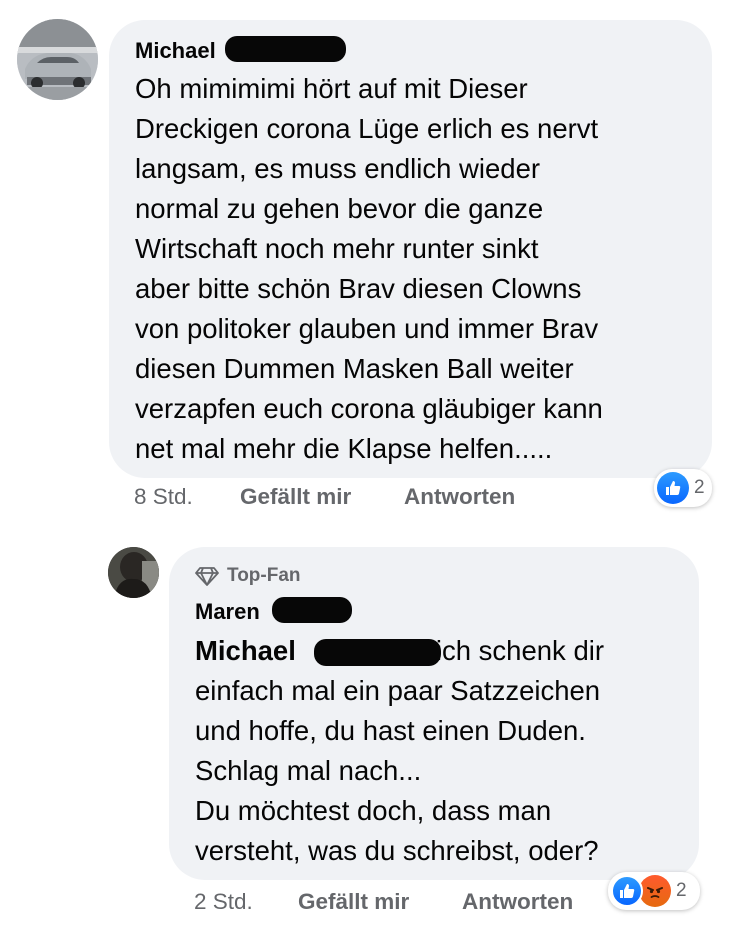 The width and height of the screenshot is (741, 942). What do you see at coordinates (398, 690) in the screenshot?
I see `reply-line: einfach mal ein paar Satzzeichen` at bounding box center [398, 690].